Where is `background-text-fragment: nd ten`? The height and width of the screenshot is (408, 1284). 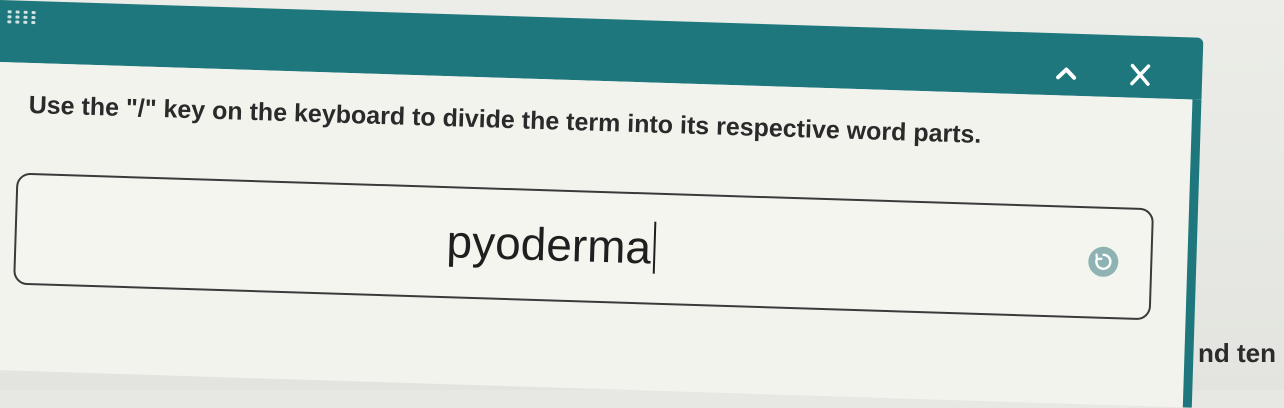
background-text-fragment: nd ten is located at coordinates (1237, 353).